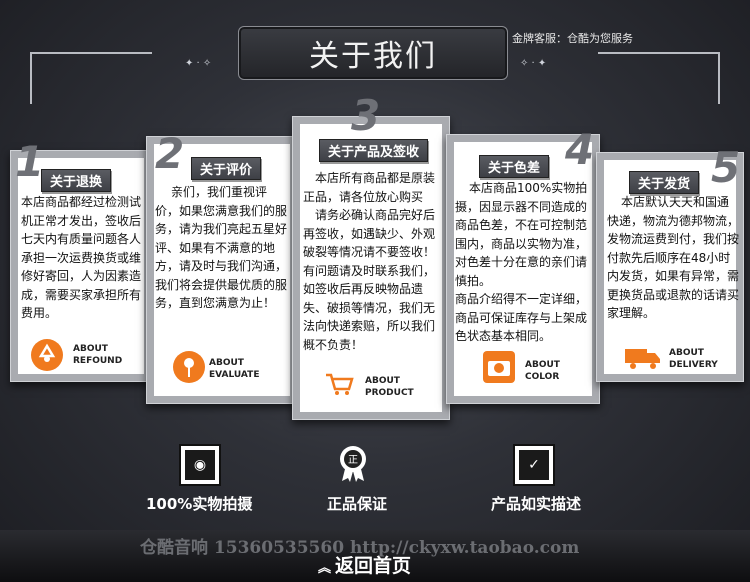 This screenshot has height=582, width=750. I want to click on feature-label: 产品如实描述, so click(536, 504).